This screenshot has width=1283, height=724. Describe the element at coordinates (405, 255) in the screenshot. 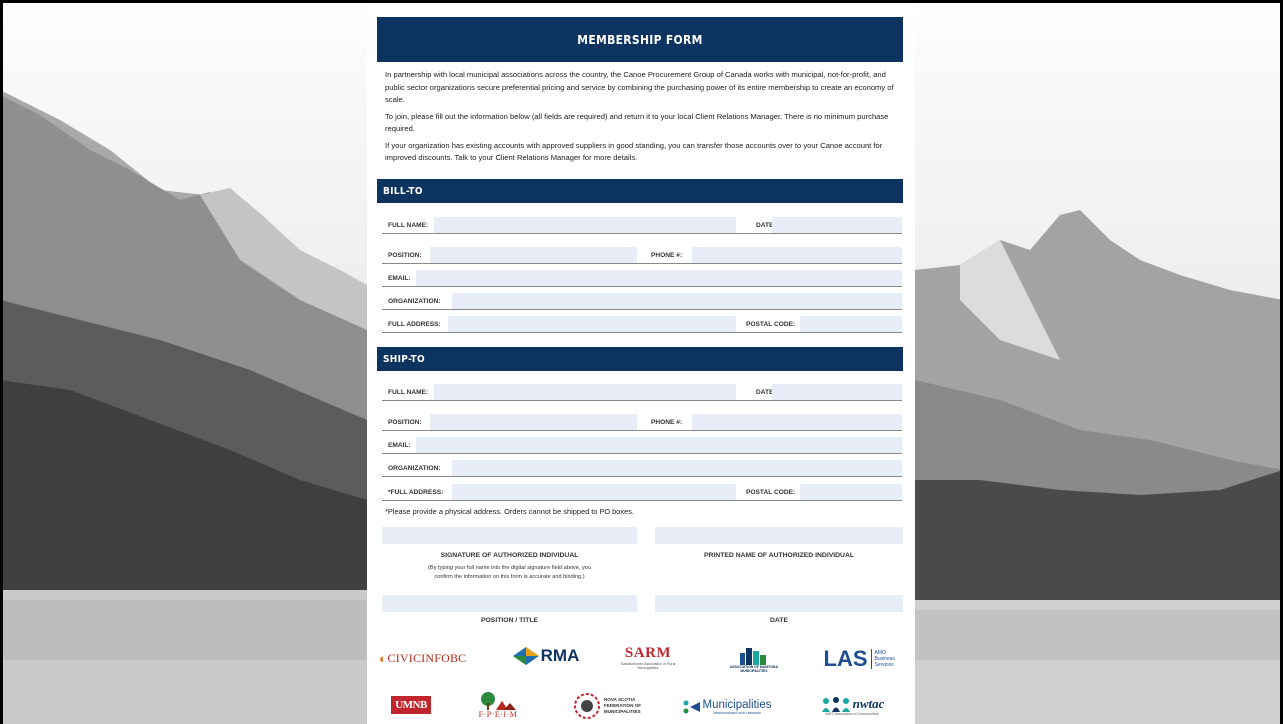

I see `bill-to-position-label: POSITION:` at that location.